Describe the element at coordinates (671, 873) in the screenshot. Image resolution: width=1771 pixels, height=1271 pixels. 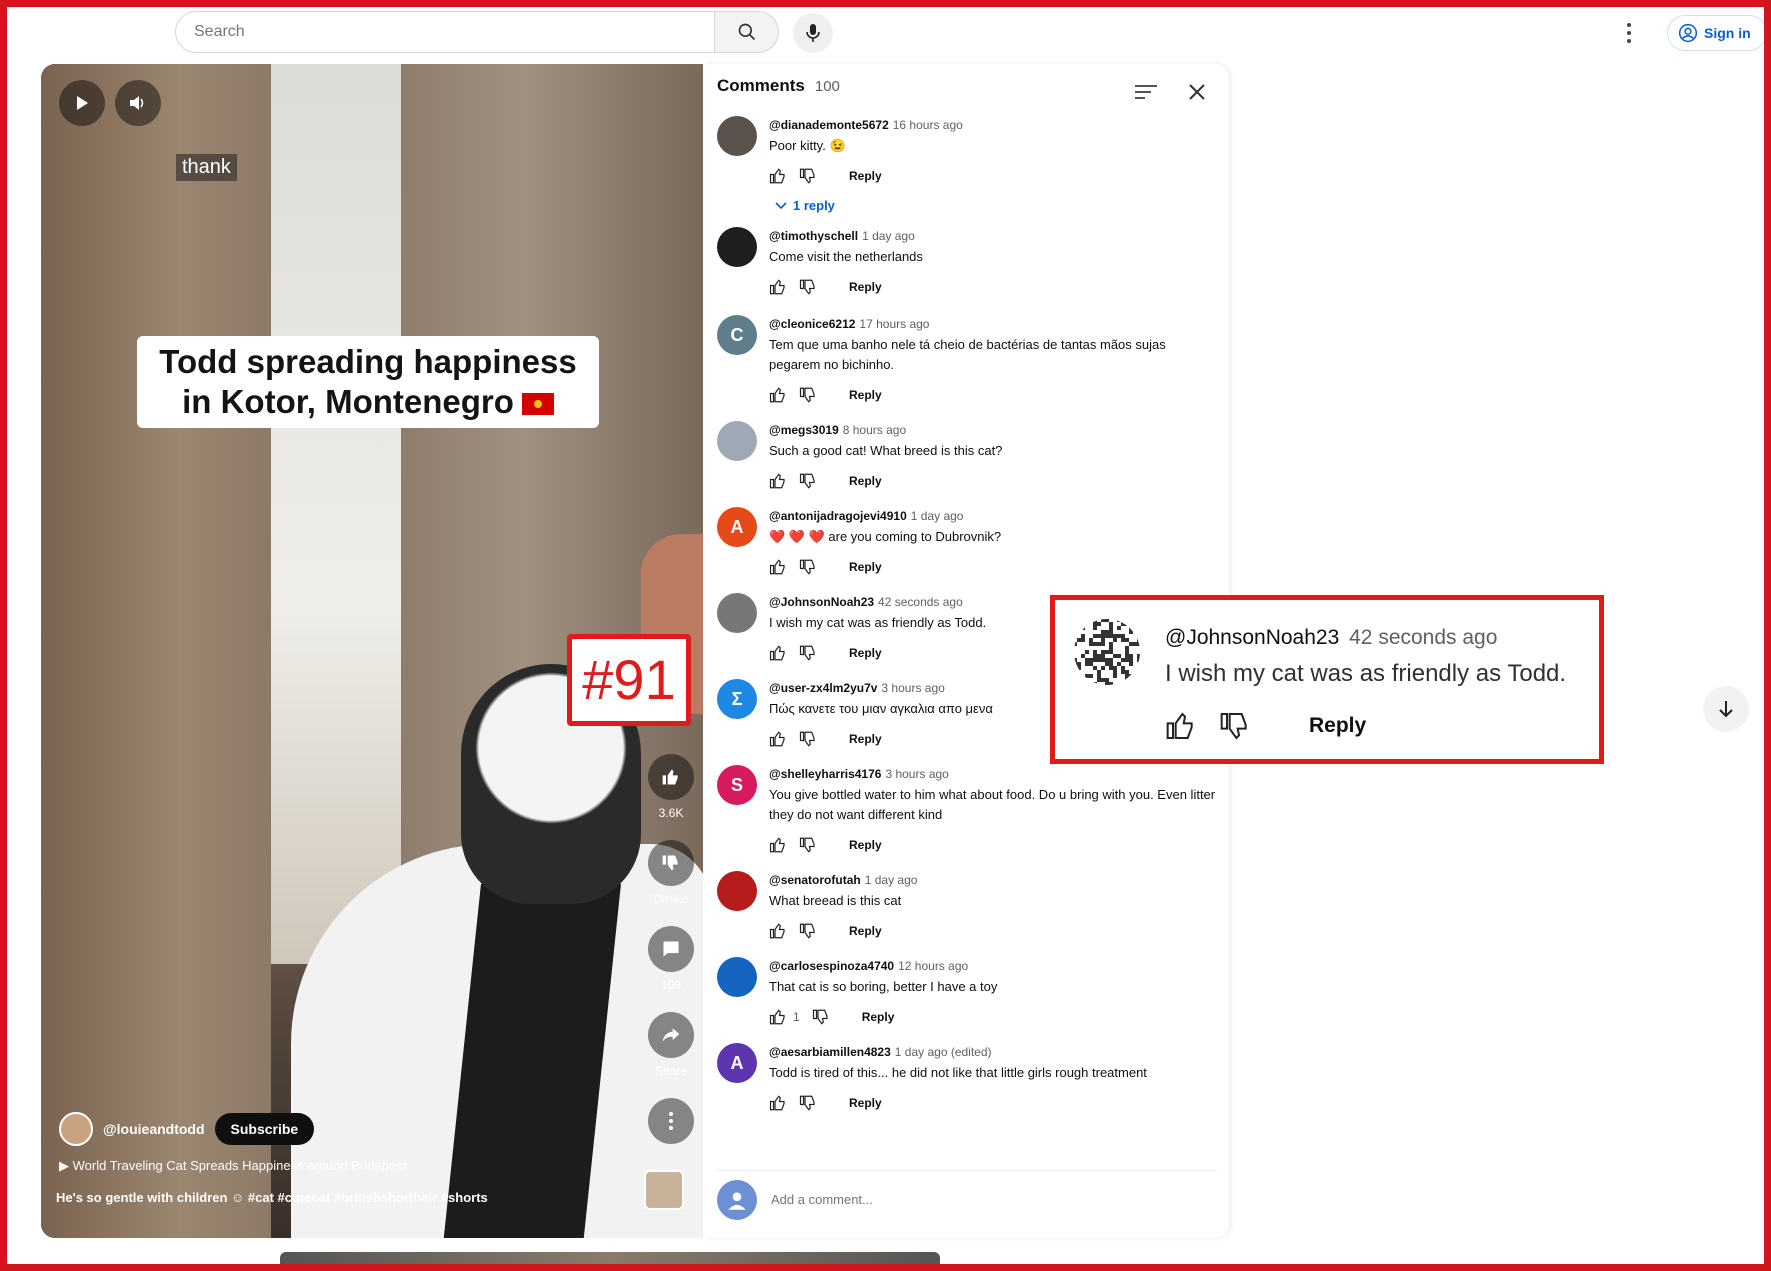
I see `dislike-action: Dislike` at that location.